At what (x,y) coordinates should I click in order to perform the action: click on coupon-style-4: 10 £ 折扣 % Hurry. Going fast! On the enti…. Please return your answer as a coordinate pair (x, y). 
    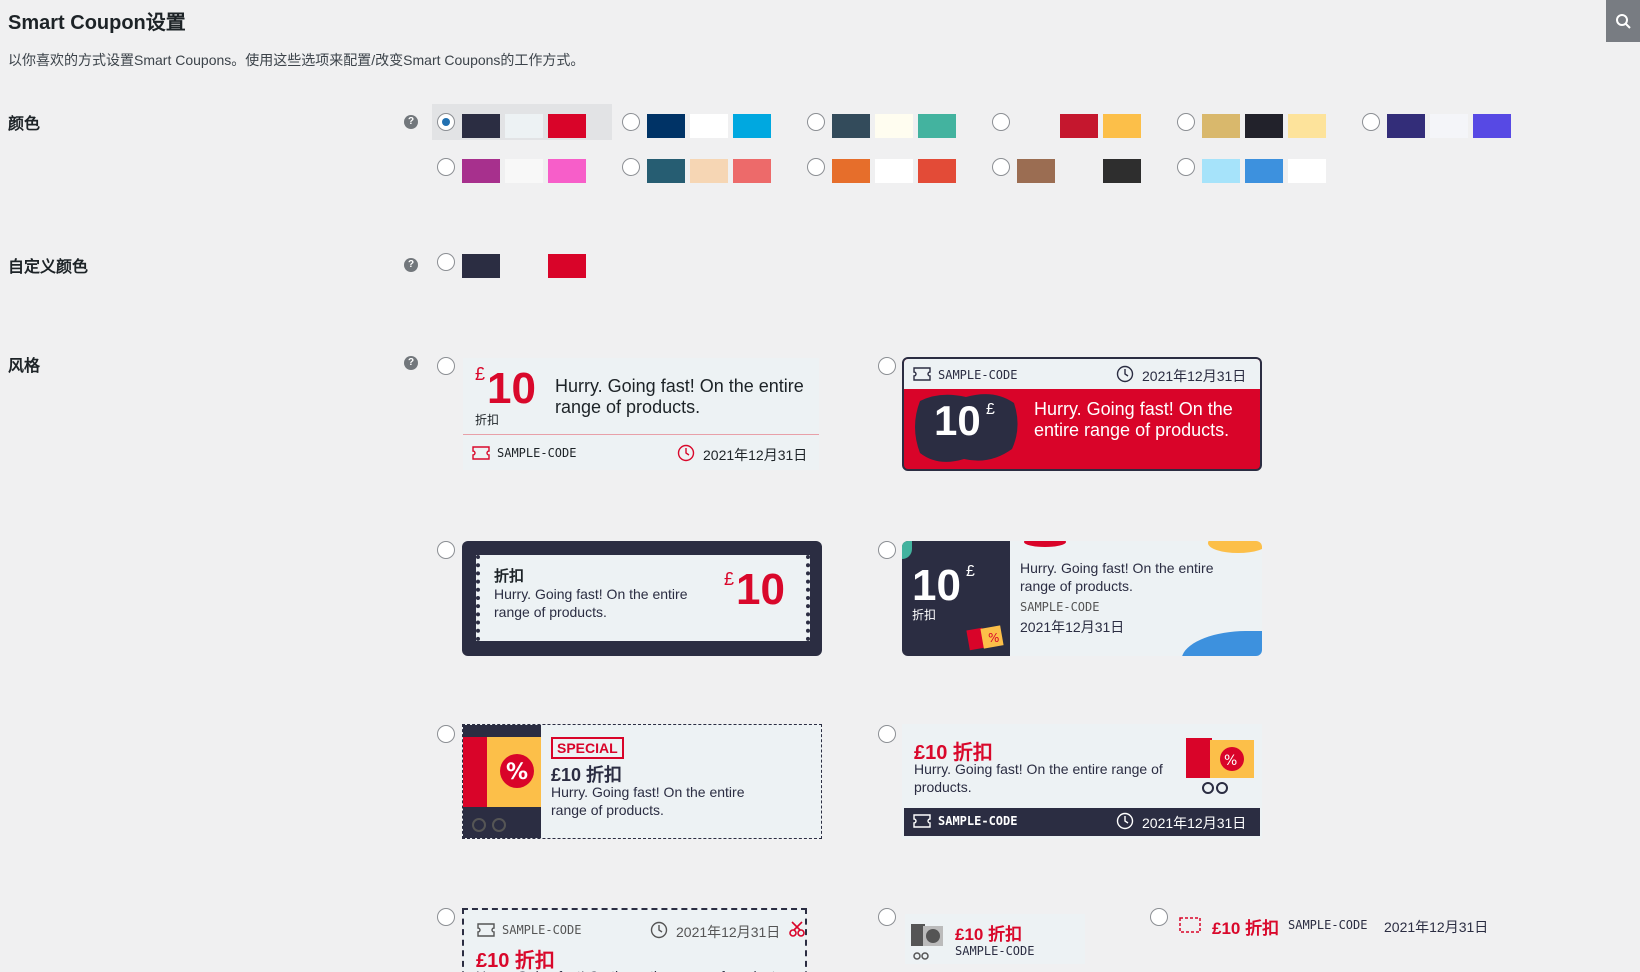
    Looking at the image, I should click on (1082, 598).